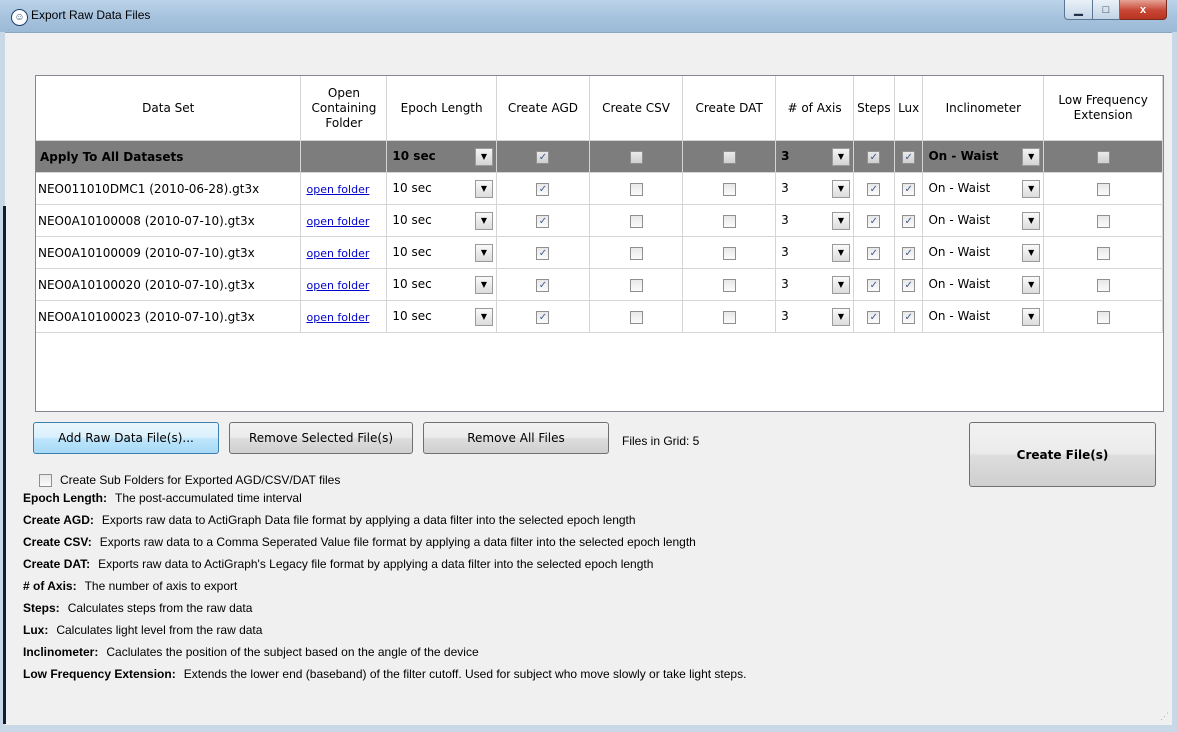  Describe the element at coordinates (45, 480) in the screenshot. I see `subfolders-checkbox` at that location.